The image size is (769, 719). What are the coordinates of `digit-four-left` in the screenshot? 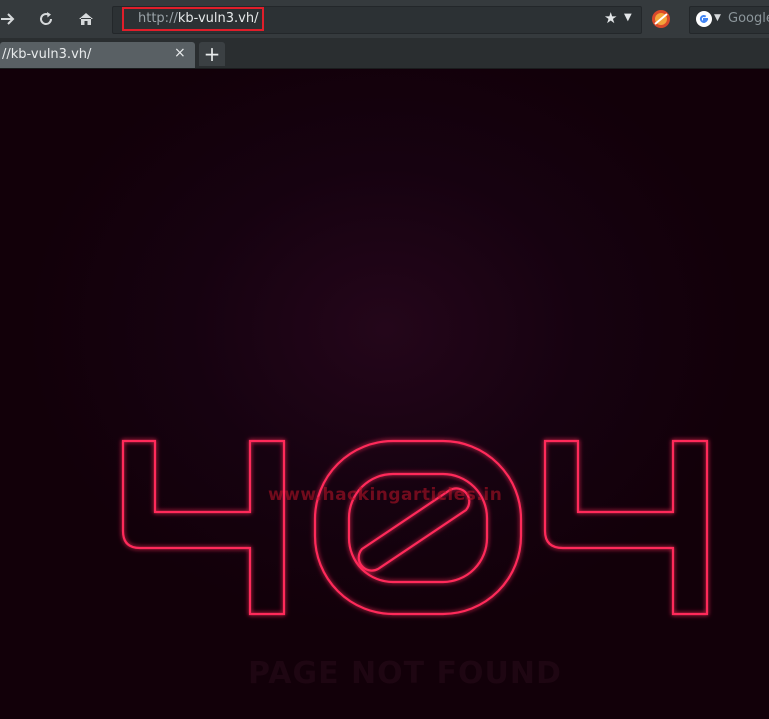 It's located at (203, 527).